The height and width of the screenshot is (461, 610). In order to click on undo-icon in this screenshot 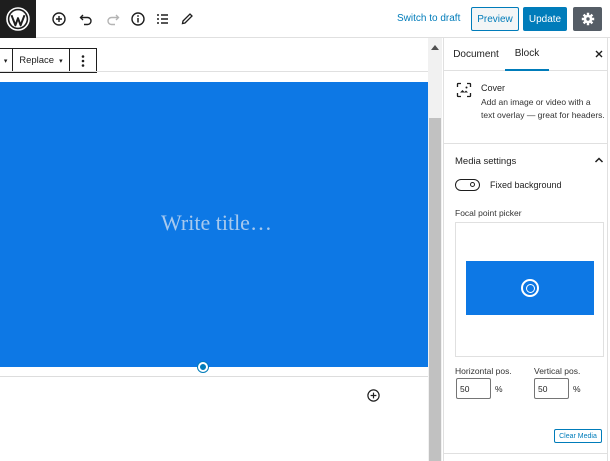, I will do `click(86, 19)`.